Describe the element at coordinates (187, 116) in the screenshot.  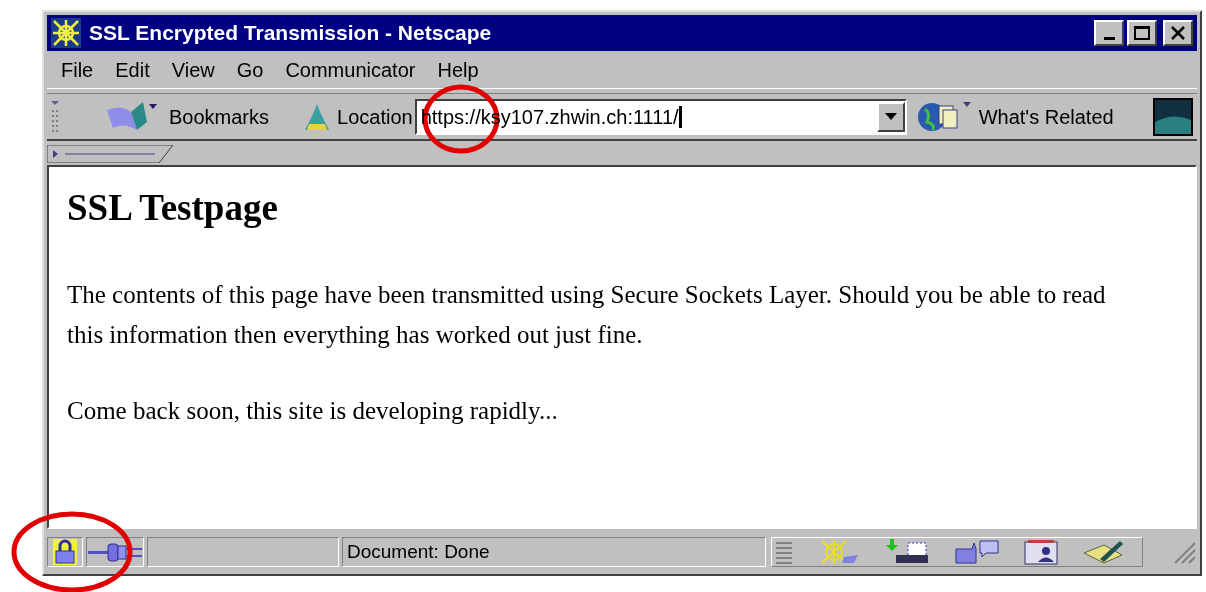
I see `bookmarks-button: Bookmarks` at that location.